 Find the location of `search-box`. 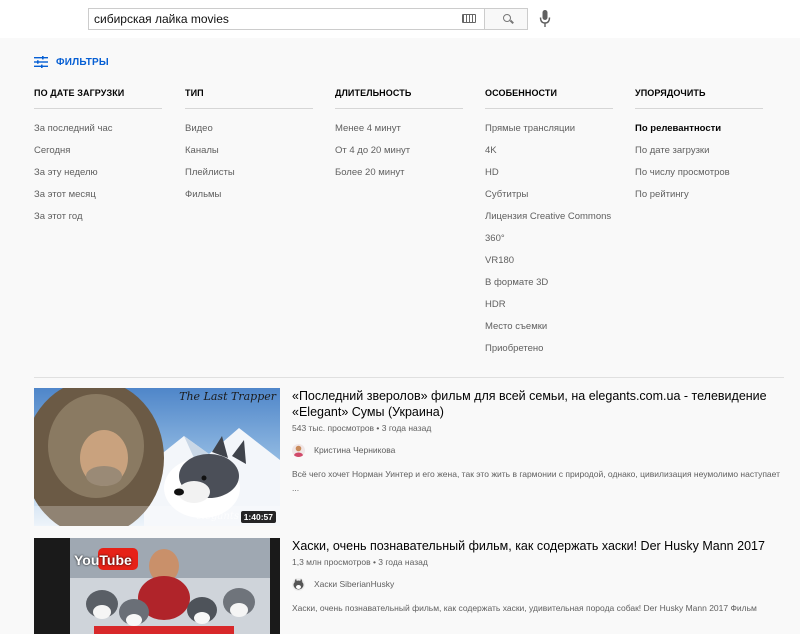

search-box is located at coordinates (286, 19).